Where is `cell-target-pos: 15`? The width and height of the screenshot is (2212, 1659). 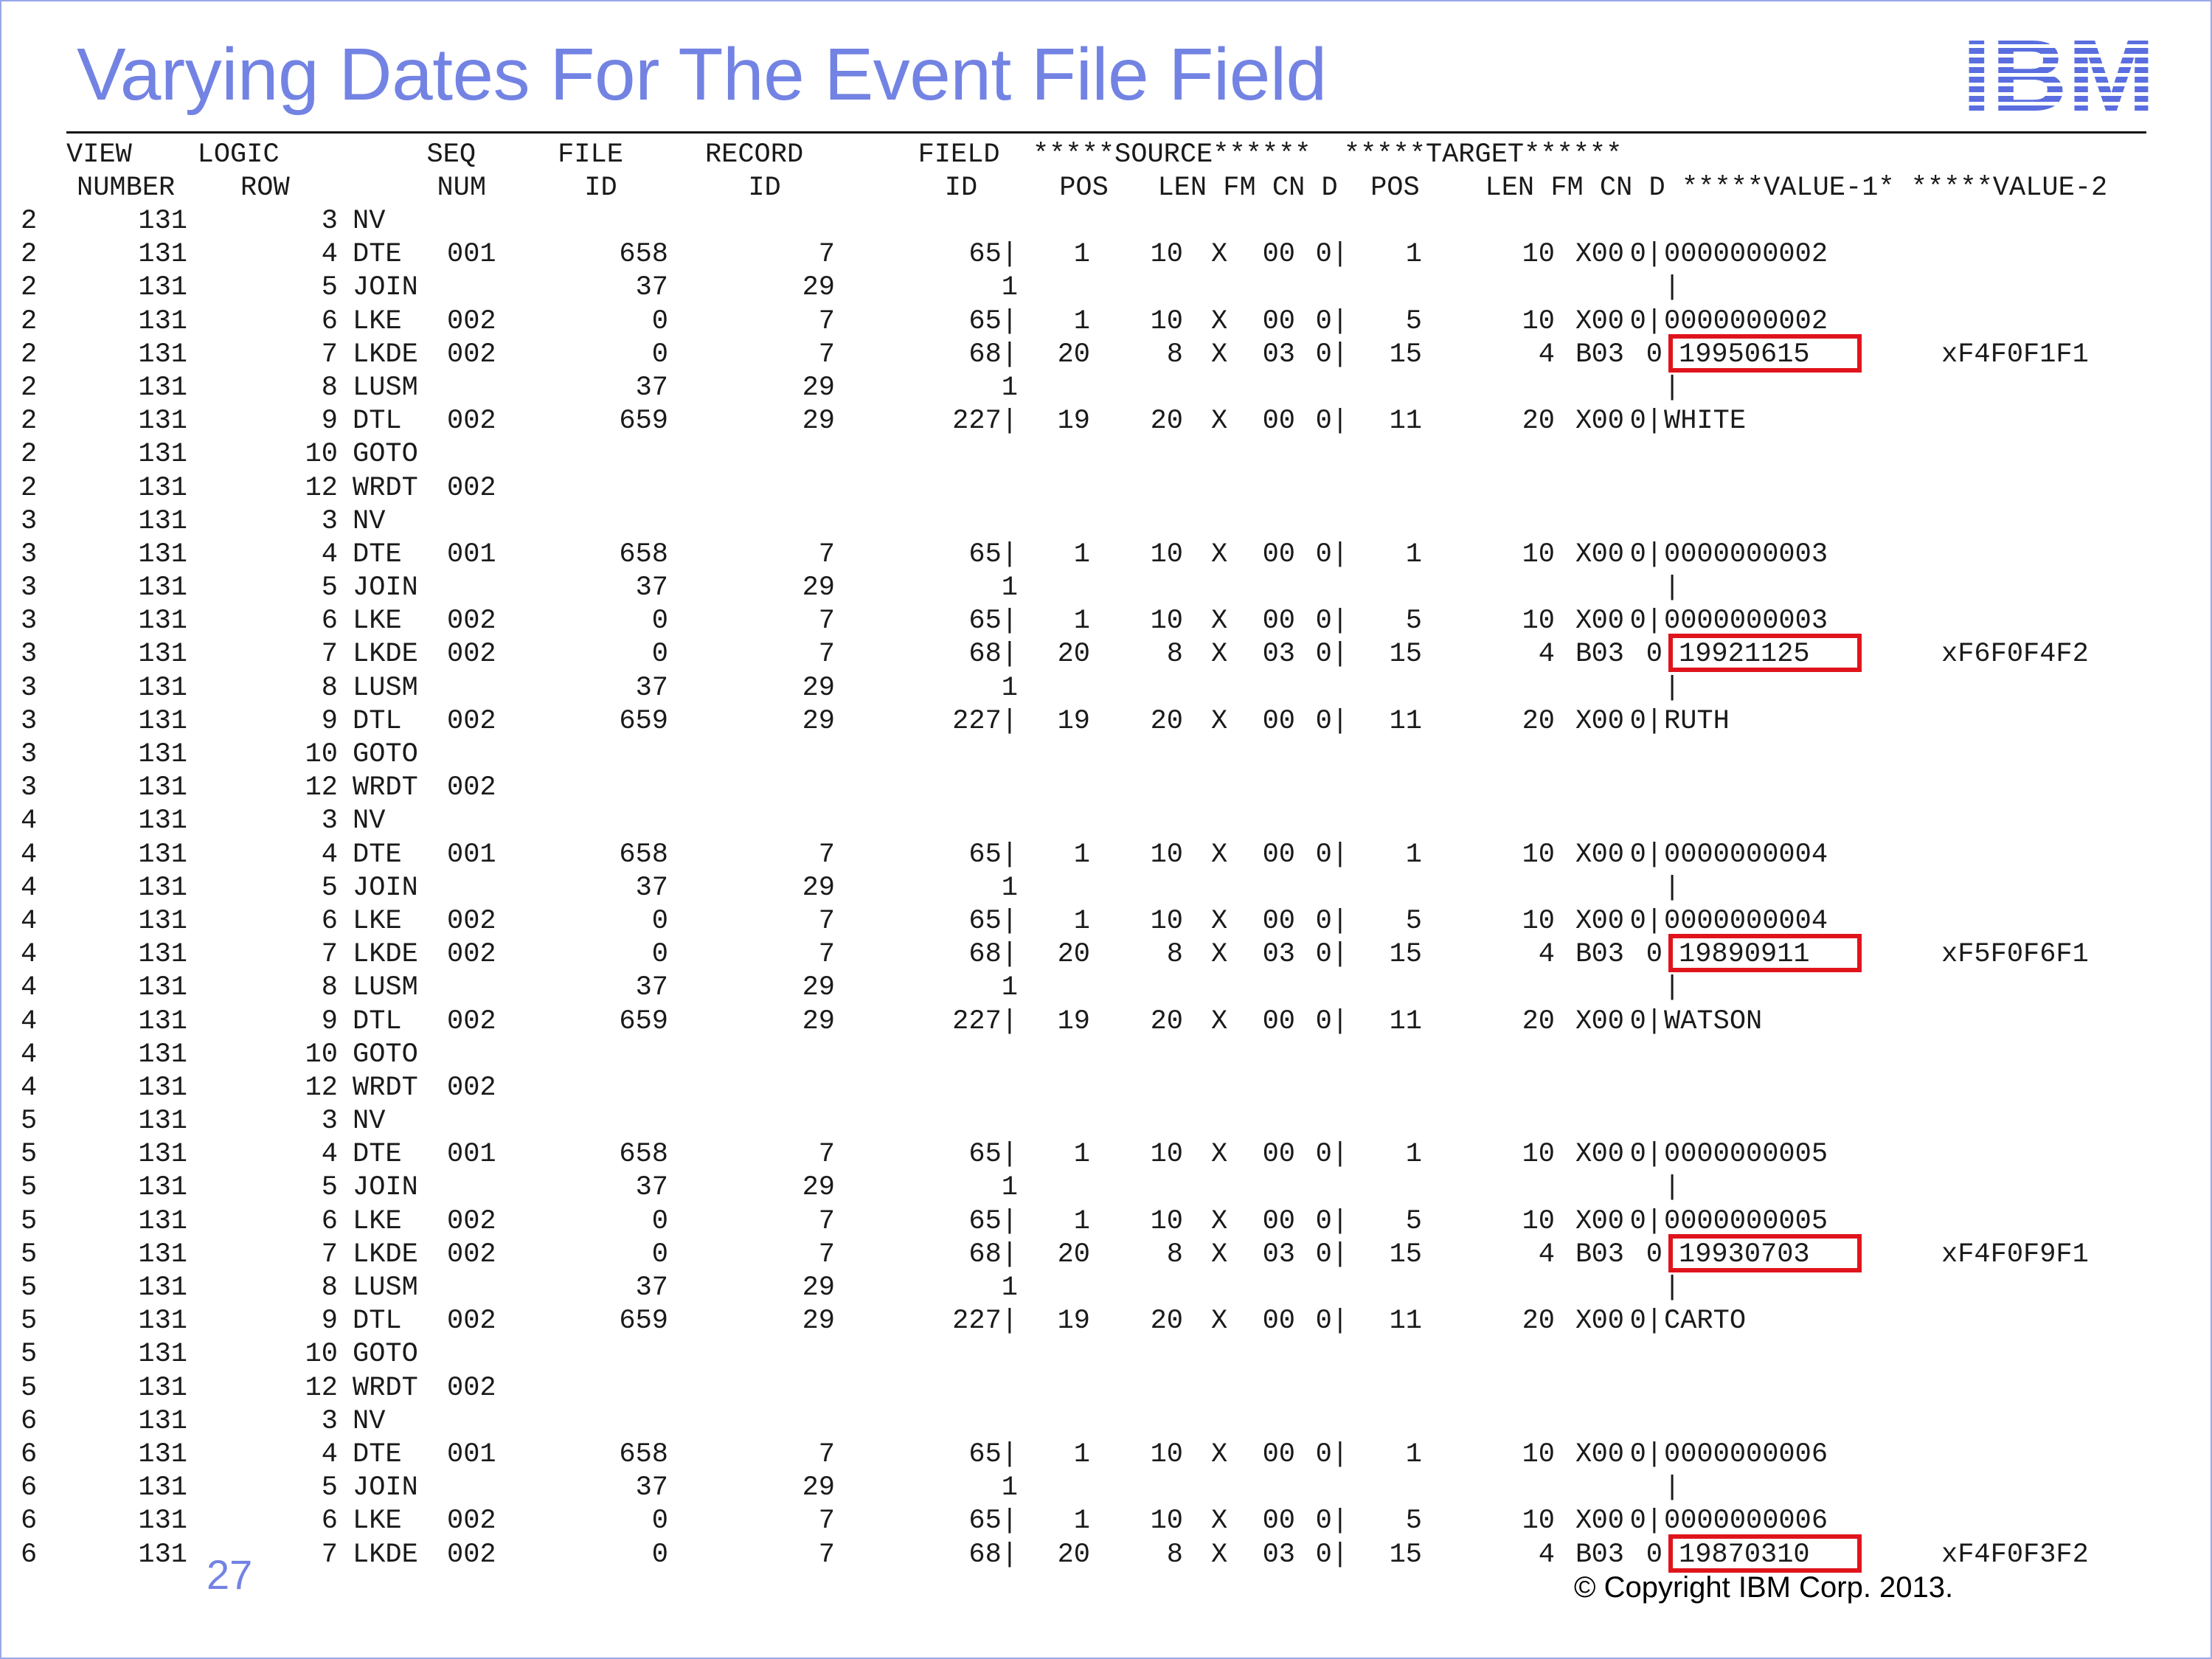 cell-target-pos: 15 is located at coordinates (1406, 354).